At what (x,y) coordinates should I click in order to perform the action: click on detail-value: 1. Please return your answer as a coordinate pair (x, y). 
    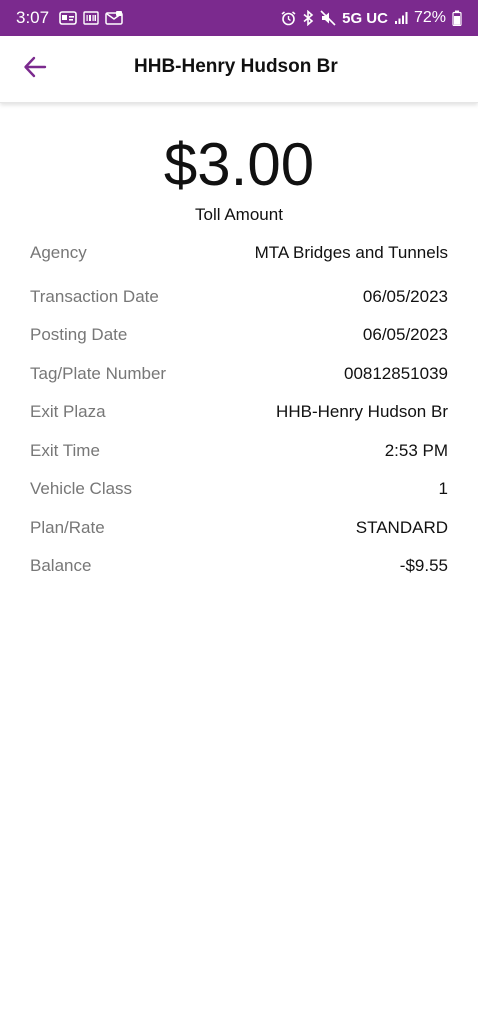
    Looking at the image, I should click on (443, 488).